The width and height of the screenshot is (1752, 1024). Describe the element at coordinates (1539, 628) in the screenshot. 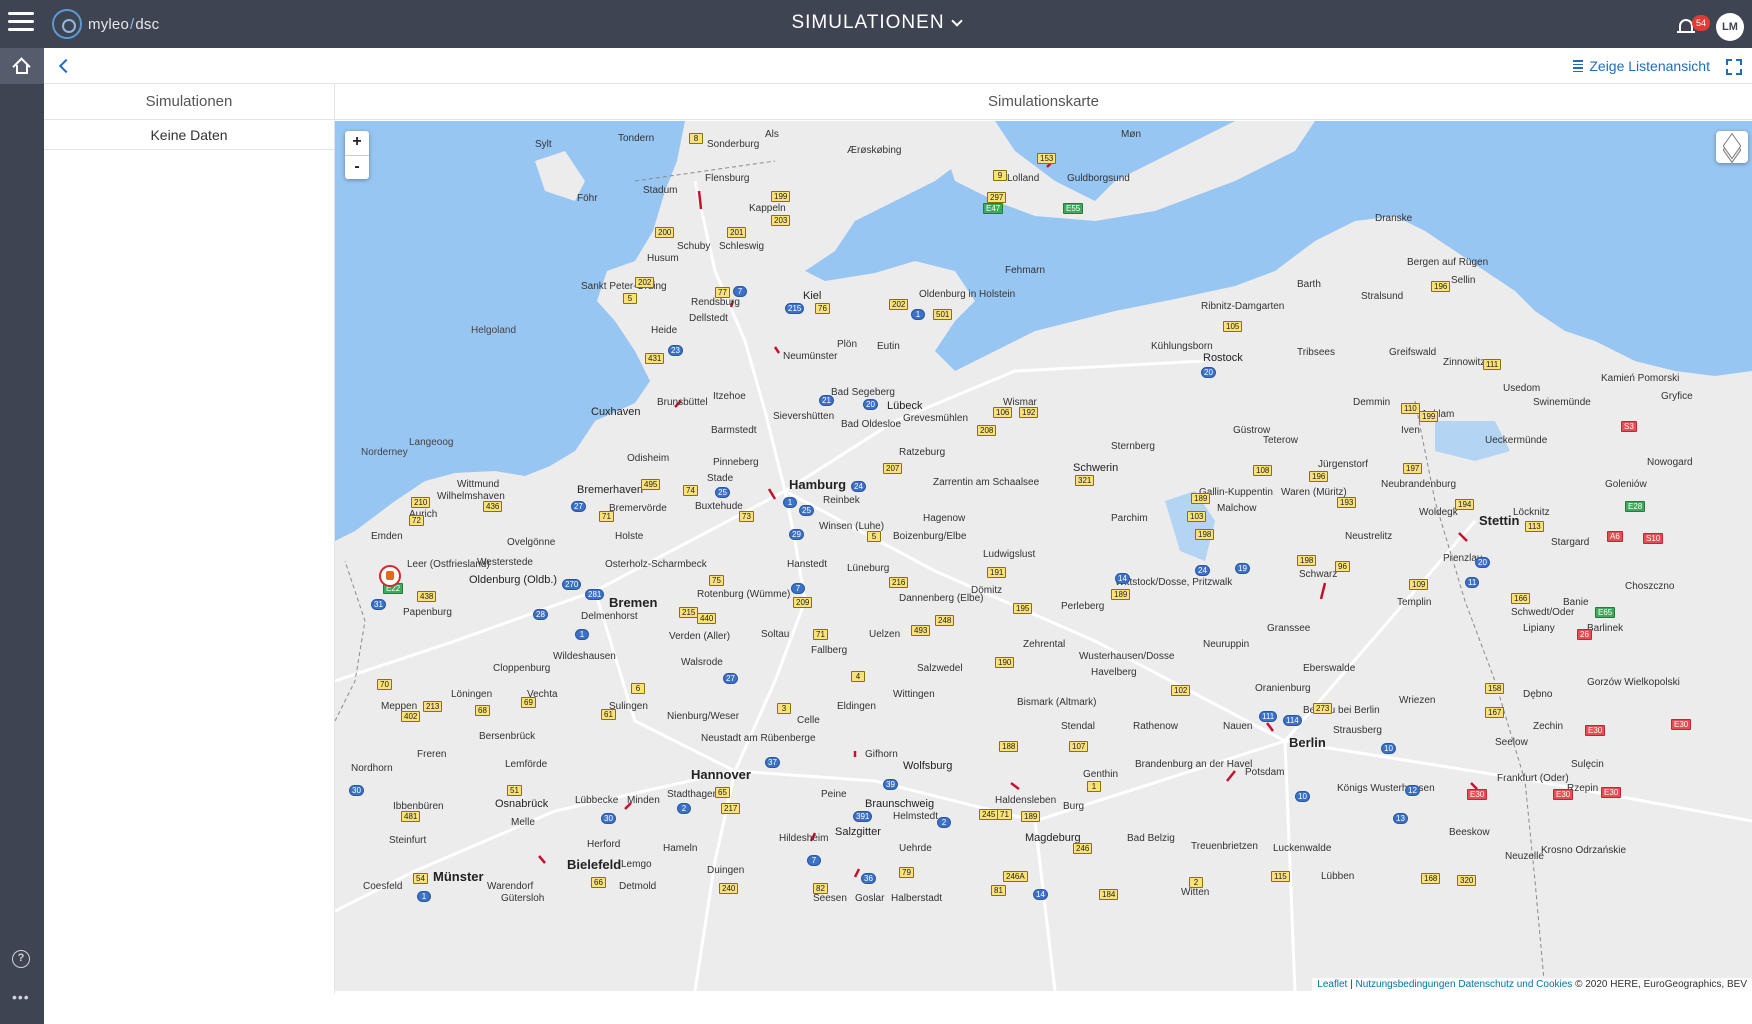

I see `map-place-label: Lipiany` at that location.